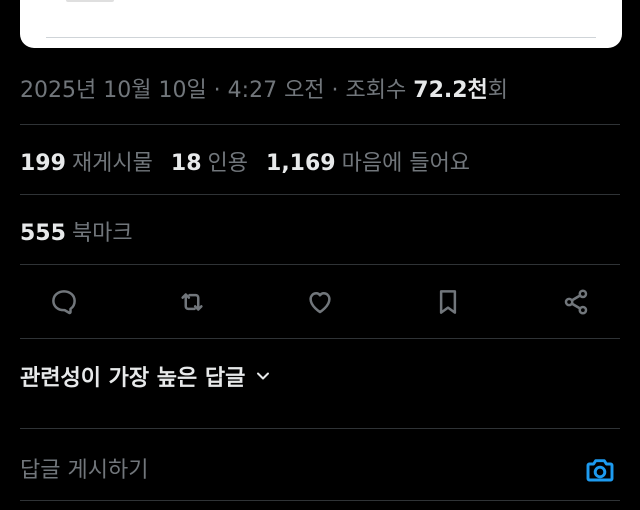 The width and height of the screenshot is (640, 510). I want to click on reply-input, so click(300, 470).